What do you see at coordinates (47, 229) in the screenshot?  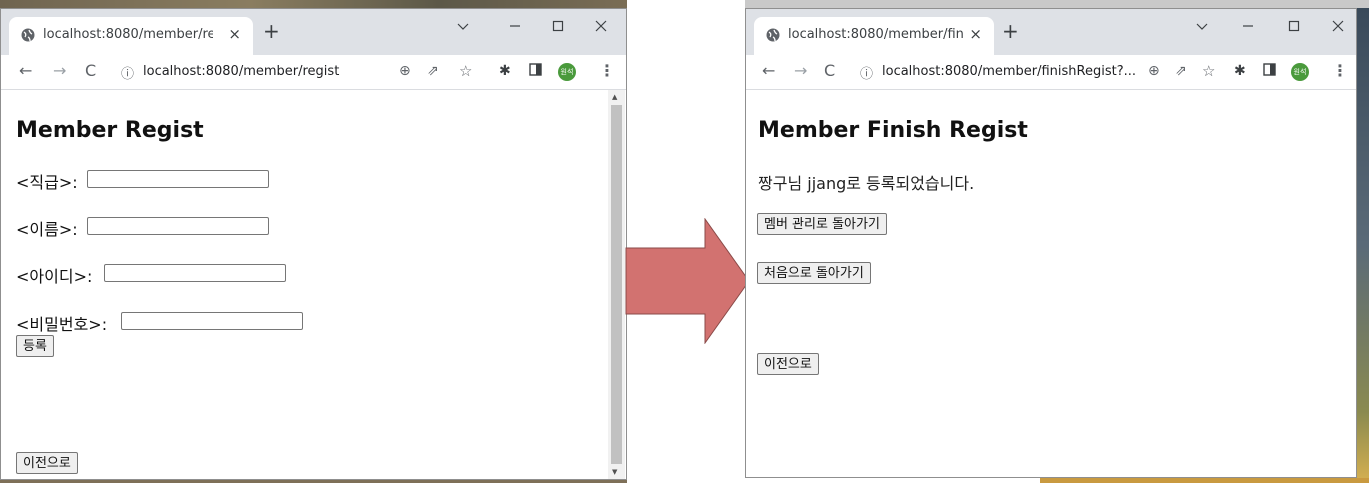 I see `name-label: <이름>:` at bounding box center [47, 229].